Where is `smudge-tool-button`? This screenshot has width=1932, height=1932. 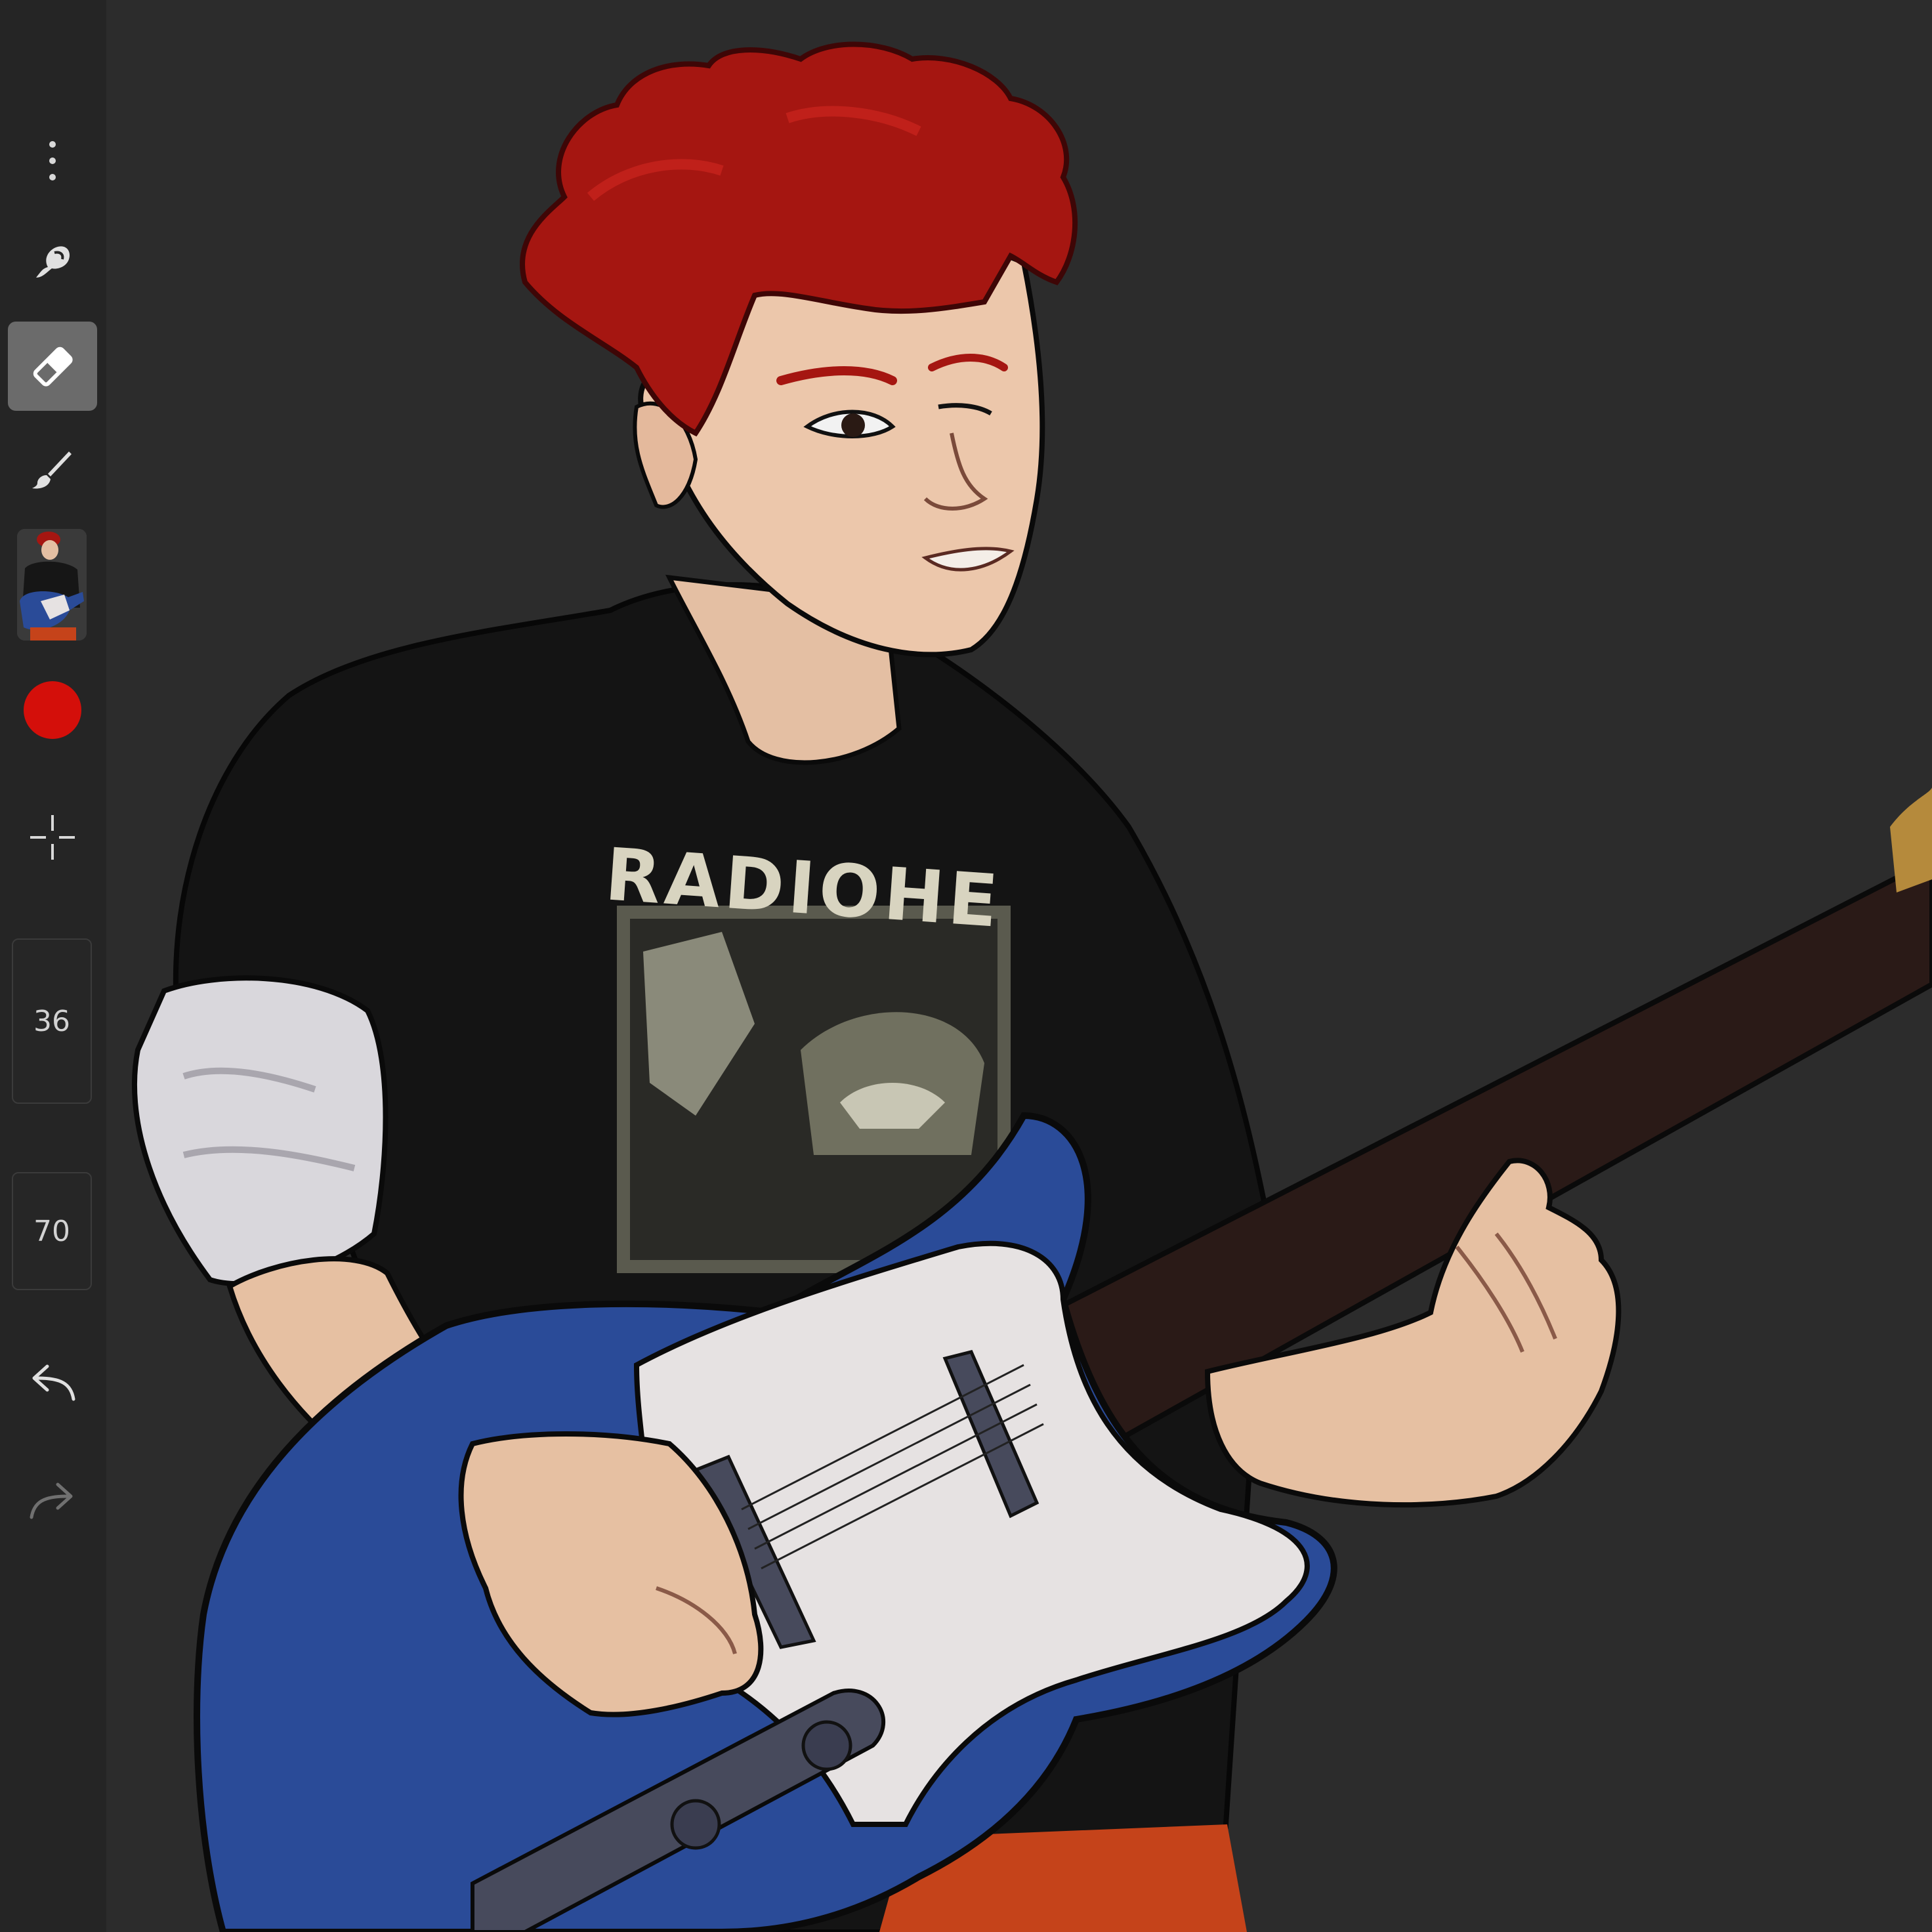 smudge-tool-button is located at coordinates (52, 262).